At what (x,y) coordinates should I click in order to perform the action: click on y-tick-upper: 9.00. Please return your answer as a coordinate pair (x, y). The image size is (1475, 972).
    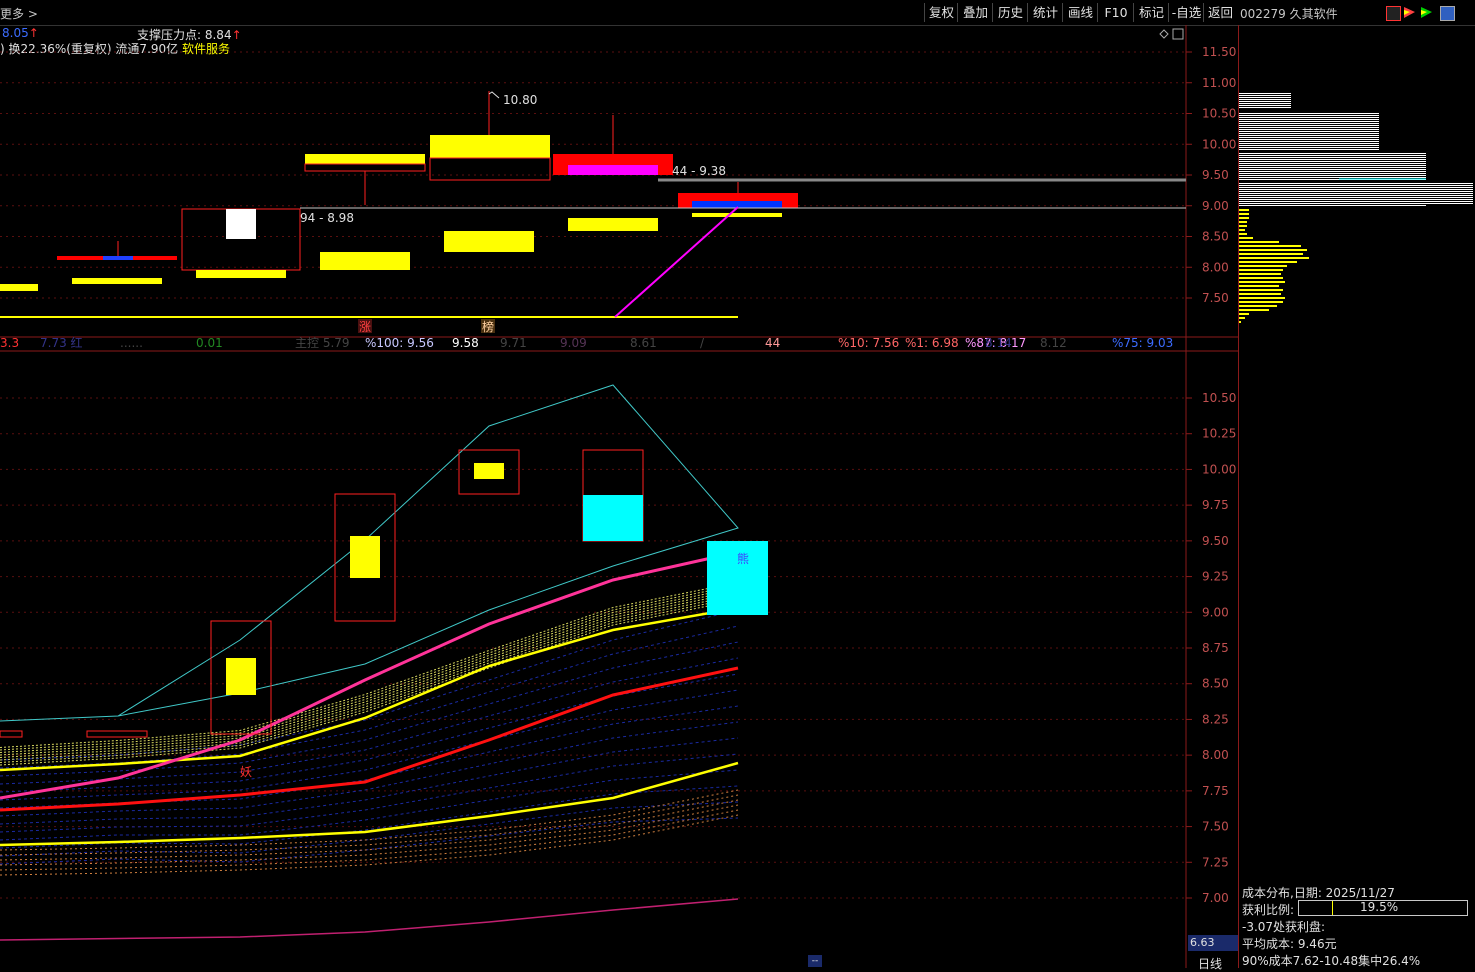
    Looking at the image, I should click on (1215, 206).